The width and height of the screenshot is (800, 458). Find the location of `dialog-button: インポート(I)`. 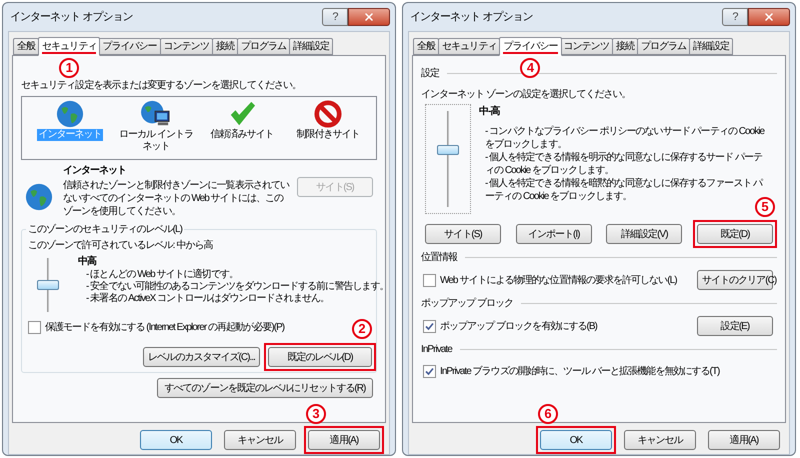

dialog-button: インポート(I) is located at coordinates (554, 234).